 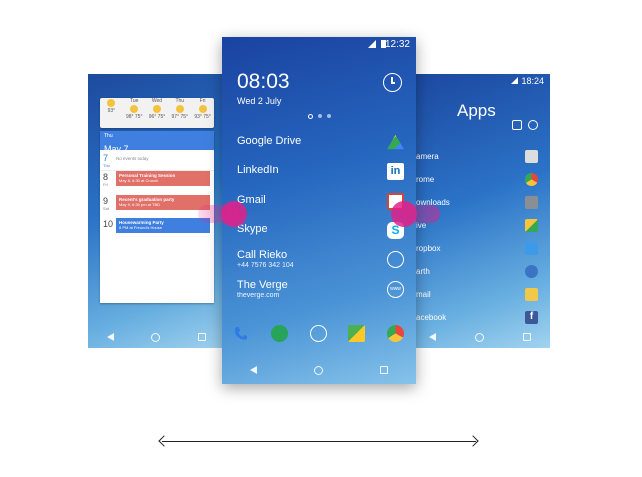 What do you see at coordinates (531, 248) in the screenshot?
I see `dropbox-icon` at bounding box center [531, 248].